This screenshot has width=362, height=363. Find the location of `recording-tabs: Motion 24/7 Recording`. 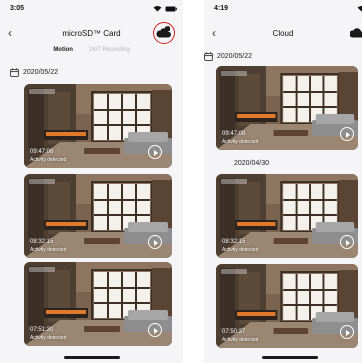

recording-tabs: Motion 24/7 Recording is located at coordinates (91, 53).